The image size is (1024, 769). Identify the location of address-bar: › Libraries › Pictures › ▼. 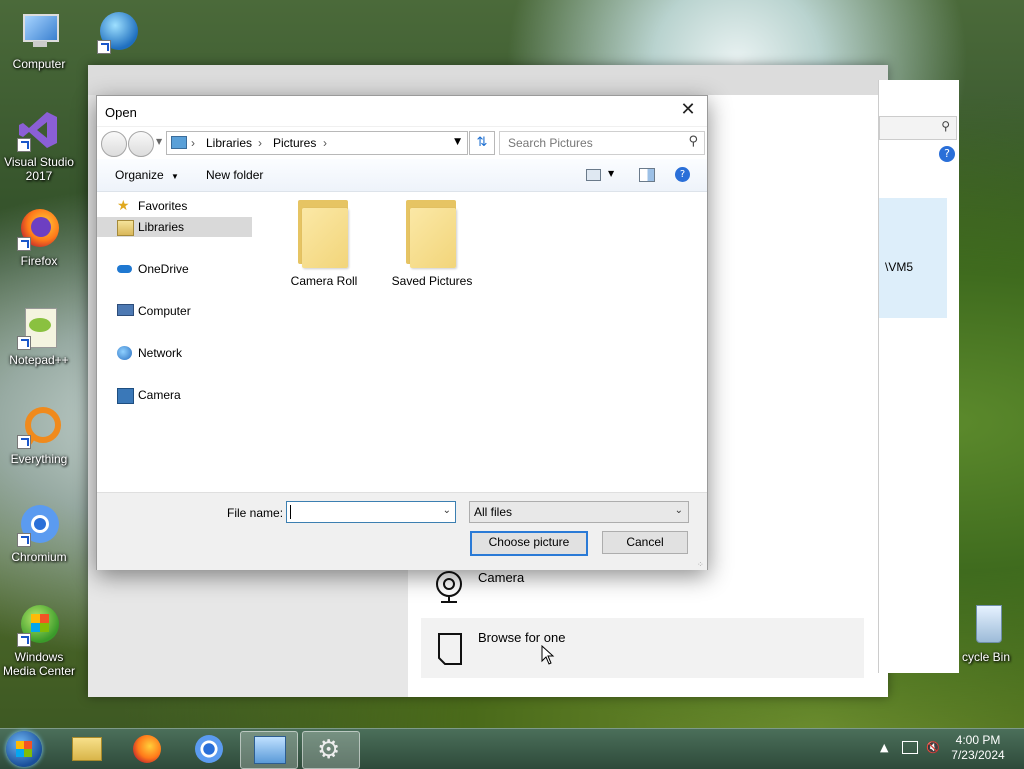
(317, 143).